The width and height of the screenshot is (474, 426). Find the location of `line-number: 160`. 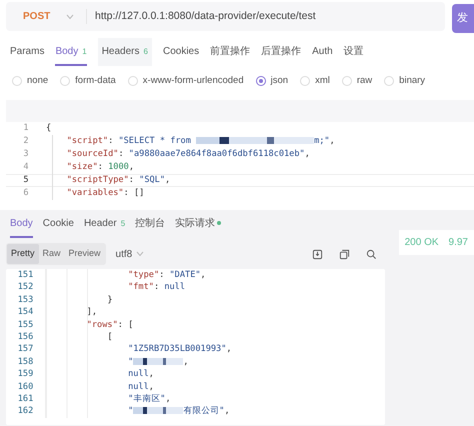

line-number: 160 is located at coordinates (26, 386).